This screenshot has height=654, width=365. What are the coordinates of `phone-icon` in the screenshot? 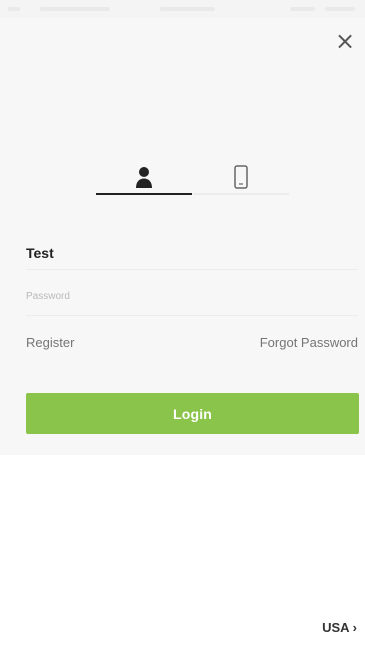 It's located at (241, 177).